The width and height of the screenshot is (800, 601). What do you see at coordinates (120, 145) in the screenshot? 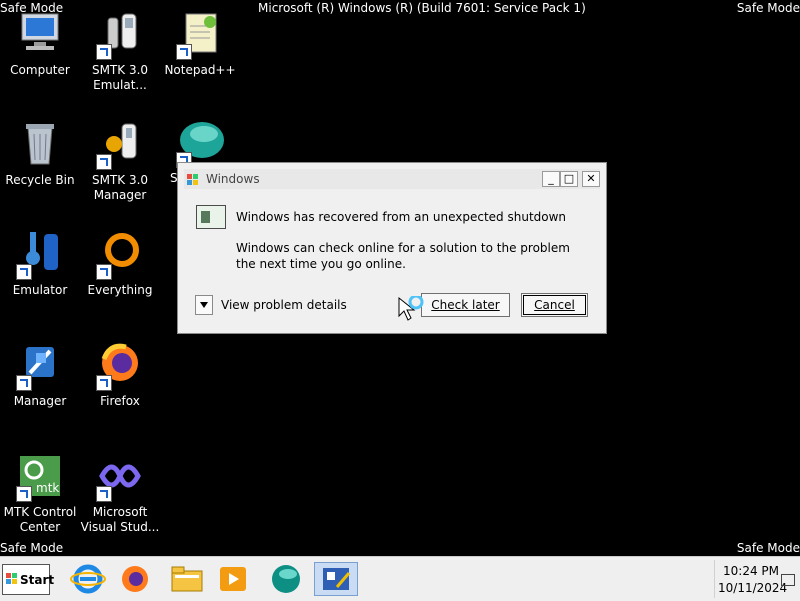
I see `smtk-manager-icon` at bounding box center [120, 145].